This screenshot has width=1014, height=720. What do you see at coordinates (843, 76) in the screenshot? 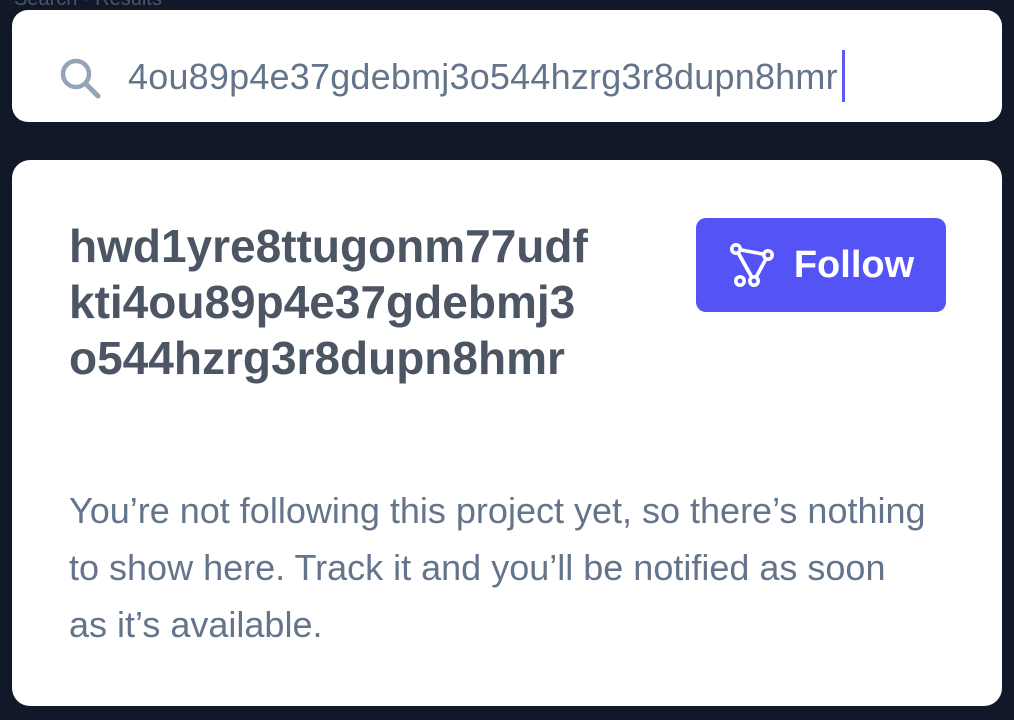
I see `text-caret` at bounding box center [843, 76].